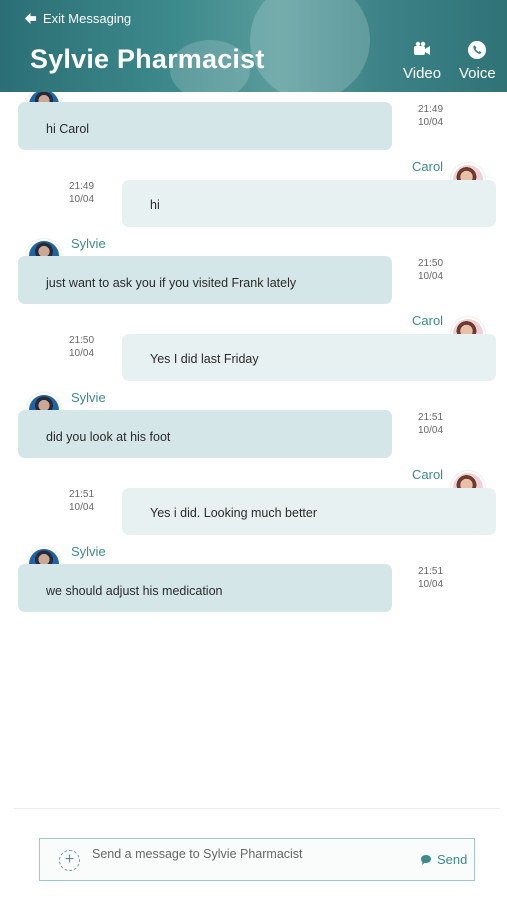 The width and height of the screenshot is (507, 900). Describe the element at coordinates (234, 513) in the screenshot. I see `message-text: Yes i did. Looking much better` at that location.